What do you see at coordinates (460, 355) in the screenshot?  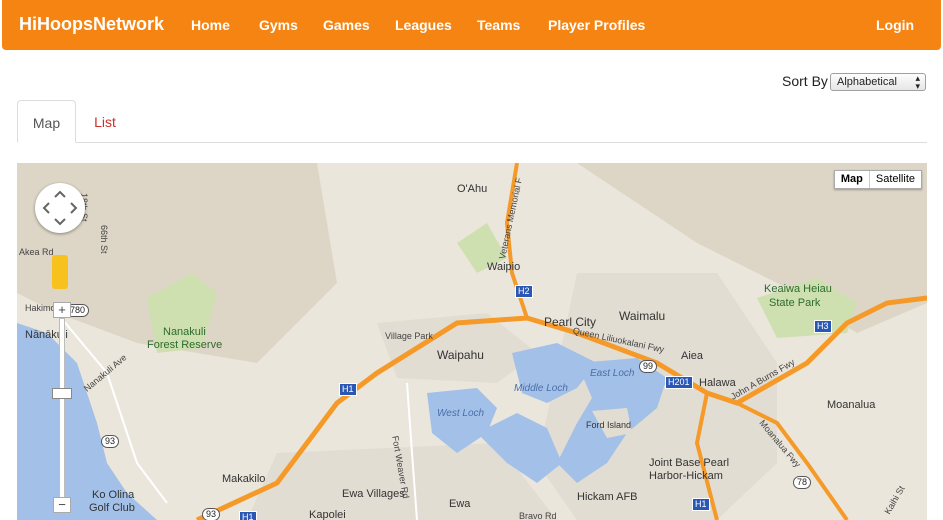 I see `map-label: Waipahu` at bounding box center [460, 355].